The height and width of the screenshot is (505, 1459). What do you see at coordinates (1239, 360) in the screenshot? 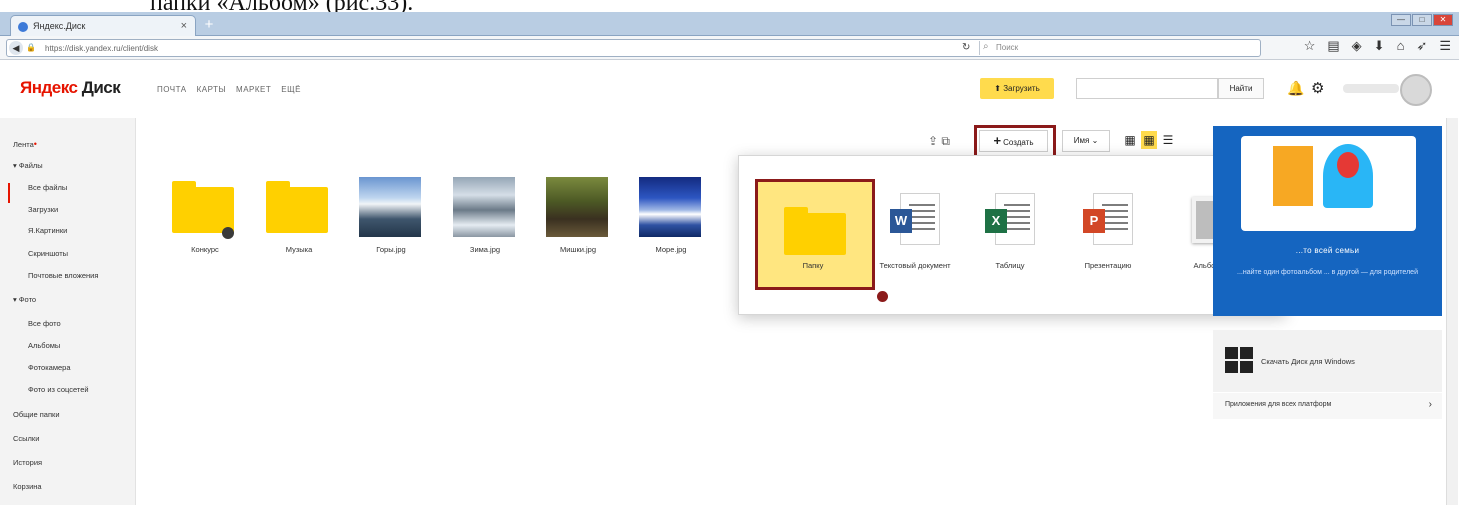
I see `windows-logo-icon` at bounding box center [1239, 360].